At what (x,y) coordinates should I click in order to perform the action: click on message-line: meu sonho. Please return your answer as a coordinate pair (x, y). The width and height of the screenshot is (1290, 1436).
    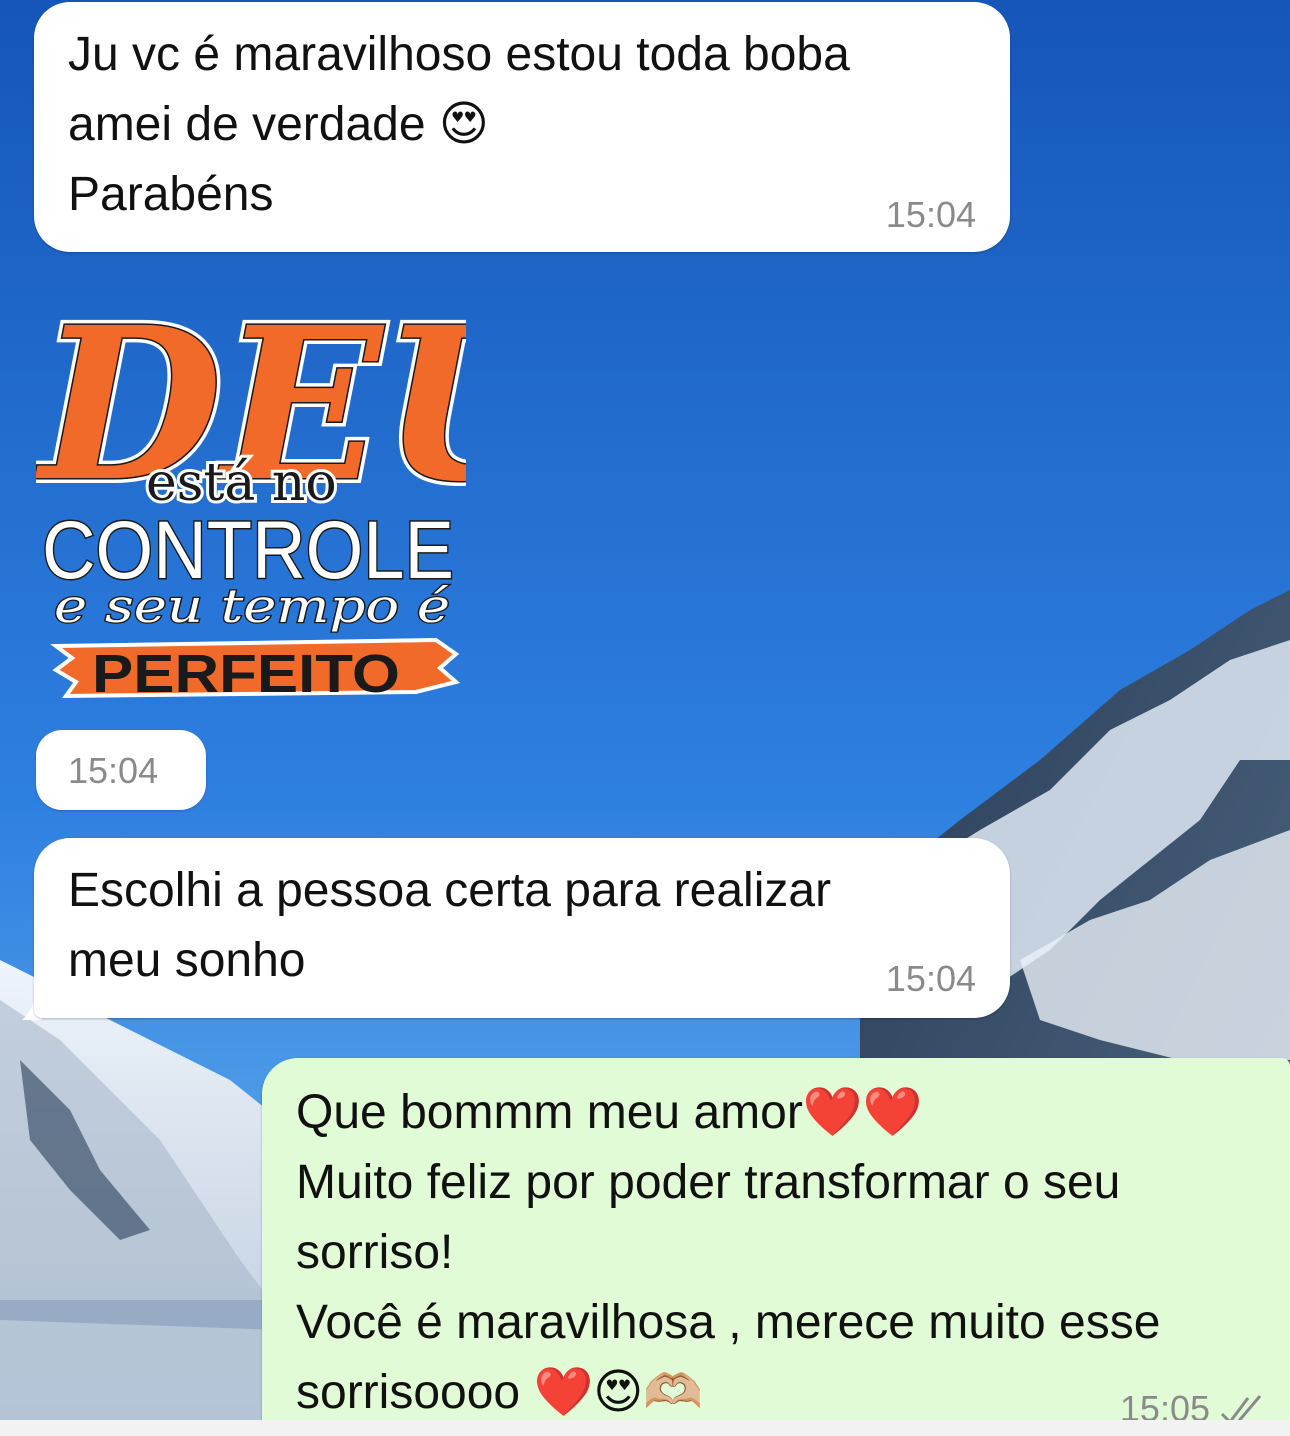
    Looking at the image, I should click on (187, 960).